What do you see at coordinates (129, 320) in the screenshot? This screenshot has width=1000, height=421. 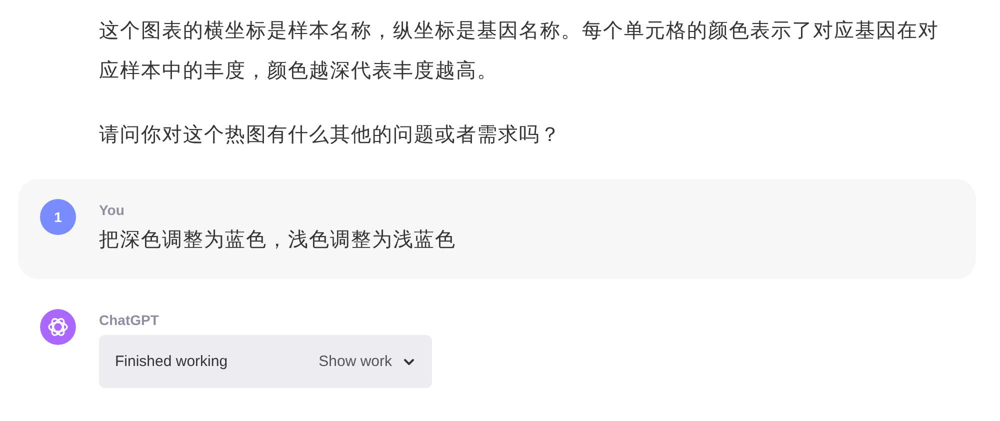 I see `author-name: ChatGPT` at bounding box center [129, 320].